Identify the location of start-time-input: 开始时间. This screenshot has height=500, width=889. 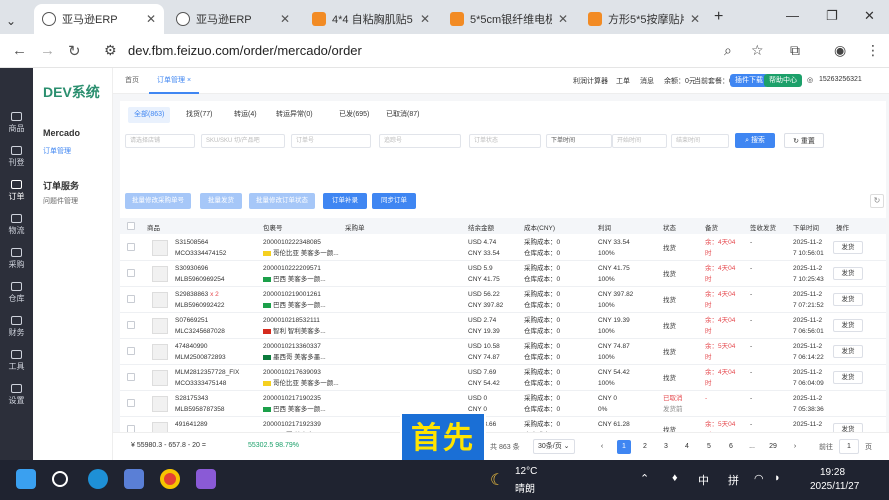
(639, 141).